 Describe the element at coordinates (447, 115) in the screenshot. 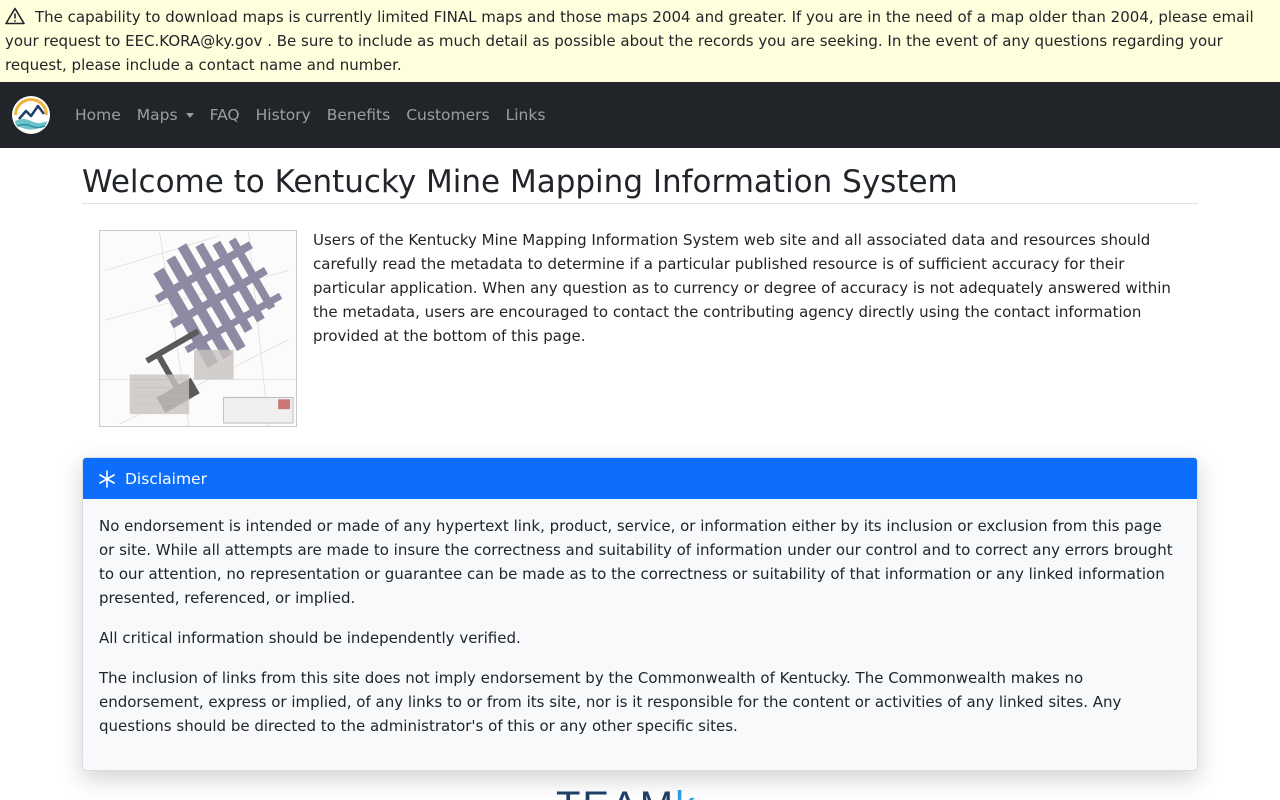

I see `nav-customers: Customers` at that location.